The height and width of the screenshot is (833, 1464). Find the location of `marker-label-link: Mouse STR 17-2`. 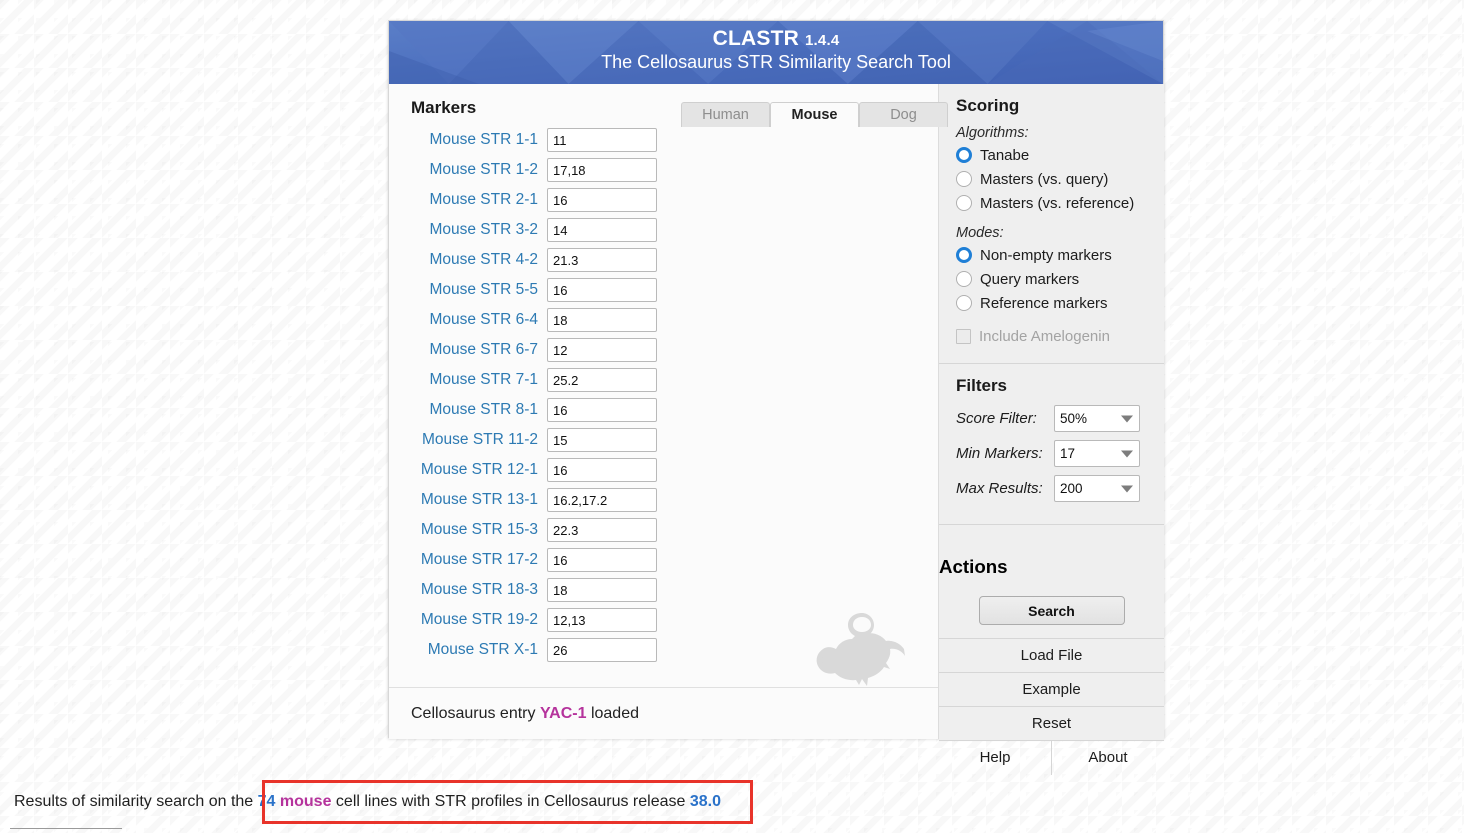

marker-label-link: Mouse STR 17-2 is located at coordinates (468, 560).